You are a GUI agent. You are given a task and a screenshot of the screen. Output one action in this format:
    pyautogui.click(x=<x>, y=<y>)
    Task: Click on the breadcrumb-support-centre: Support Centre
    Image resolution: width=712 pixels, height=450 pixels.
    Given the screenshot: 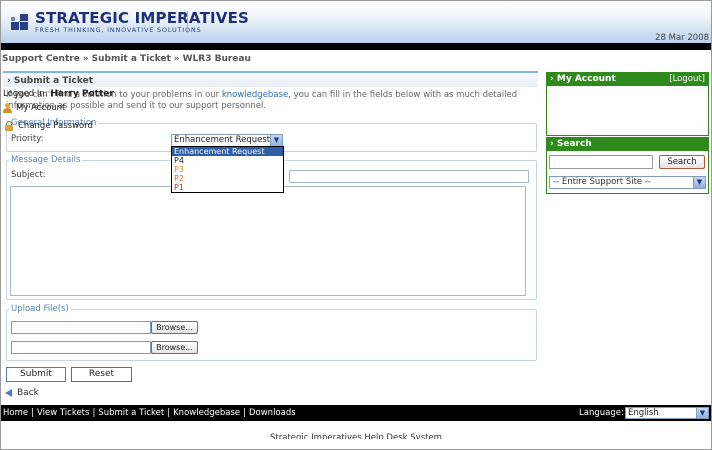 What is the action you would take?
    pyautogui.click(x=41, y=59)
    